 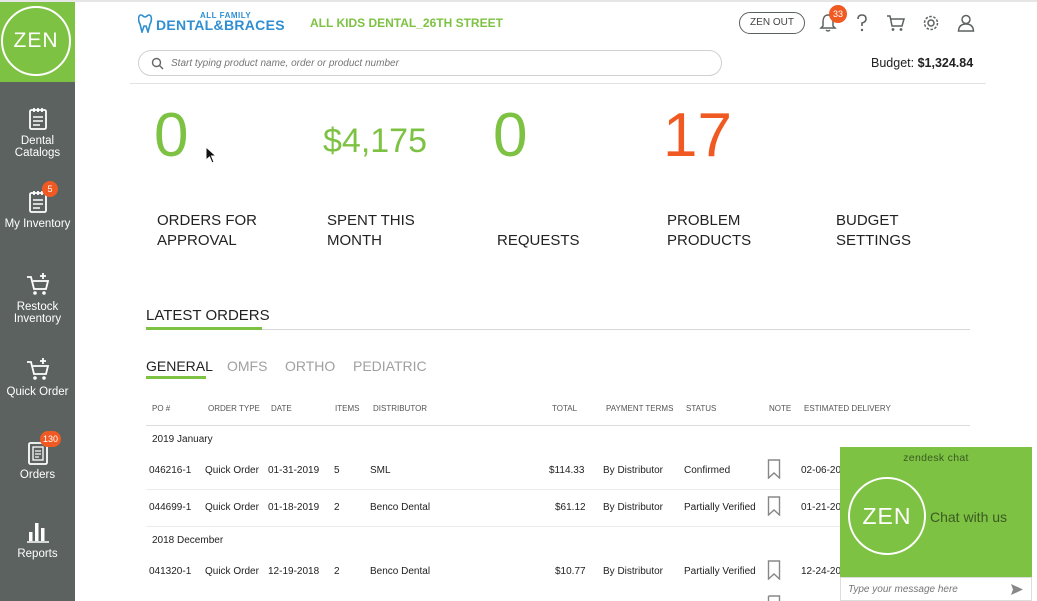 What do you see at coordinates (510, 135) in the screenshot?
I see `requests-value: 0` at bounding box center [510, 135].